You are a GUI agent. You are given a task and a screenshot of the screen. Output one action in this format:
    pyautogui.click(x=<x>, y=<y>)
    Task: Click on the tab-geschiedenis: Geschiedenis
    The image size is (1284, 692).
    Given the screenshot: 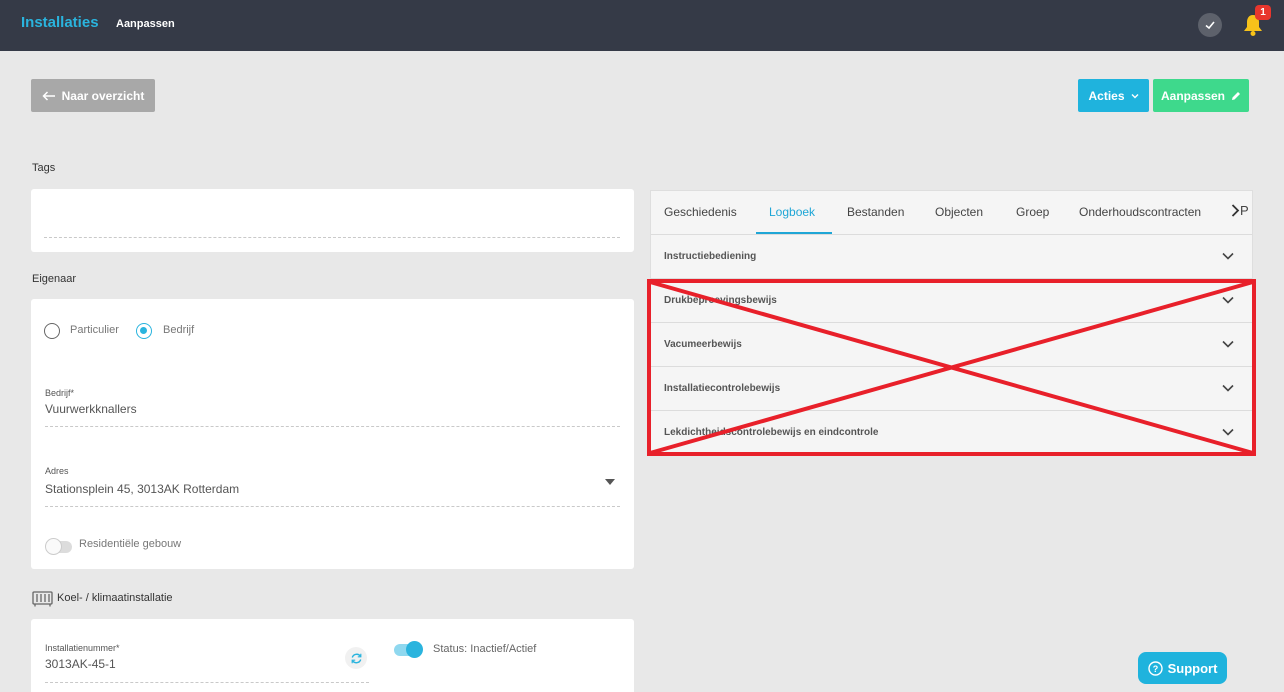 What is the action you would take?
    pyautogui.click(x=700, y=212)
    